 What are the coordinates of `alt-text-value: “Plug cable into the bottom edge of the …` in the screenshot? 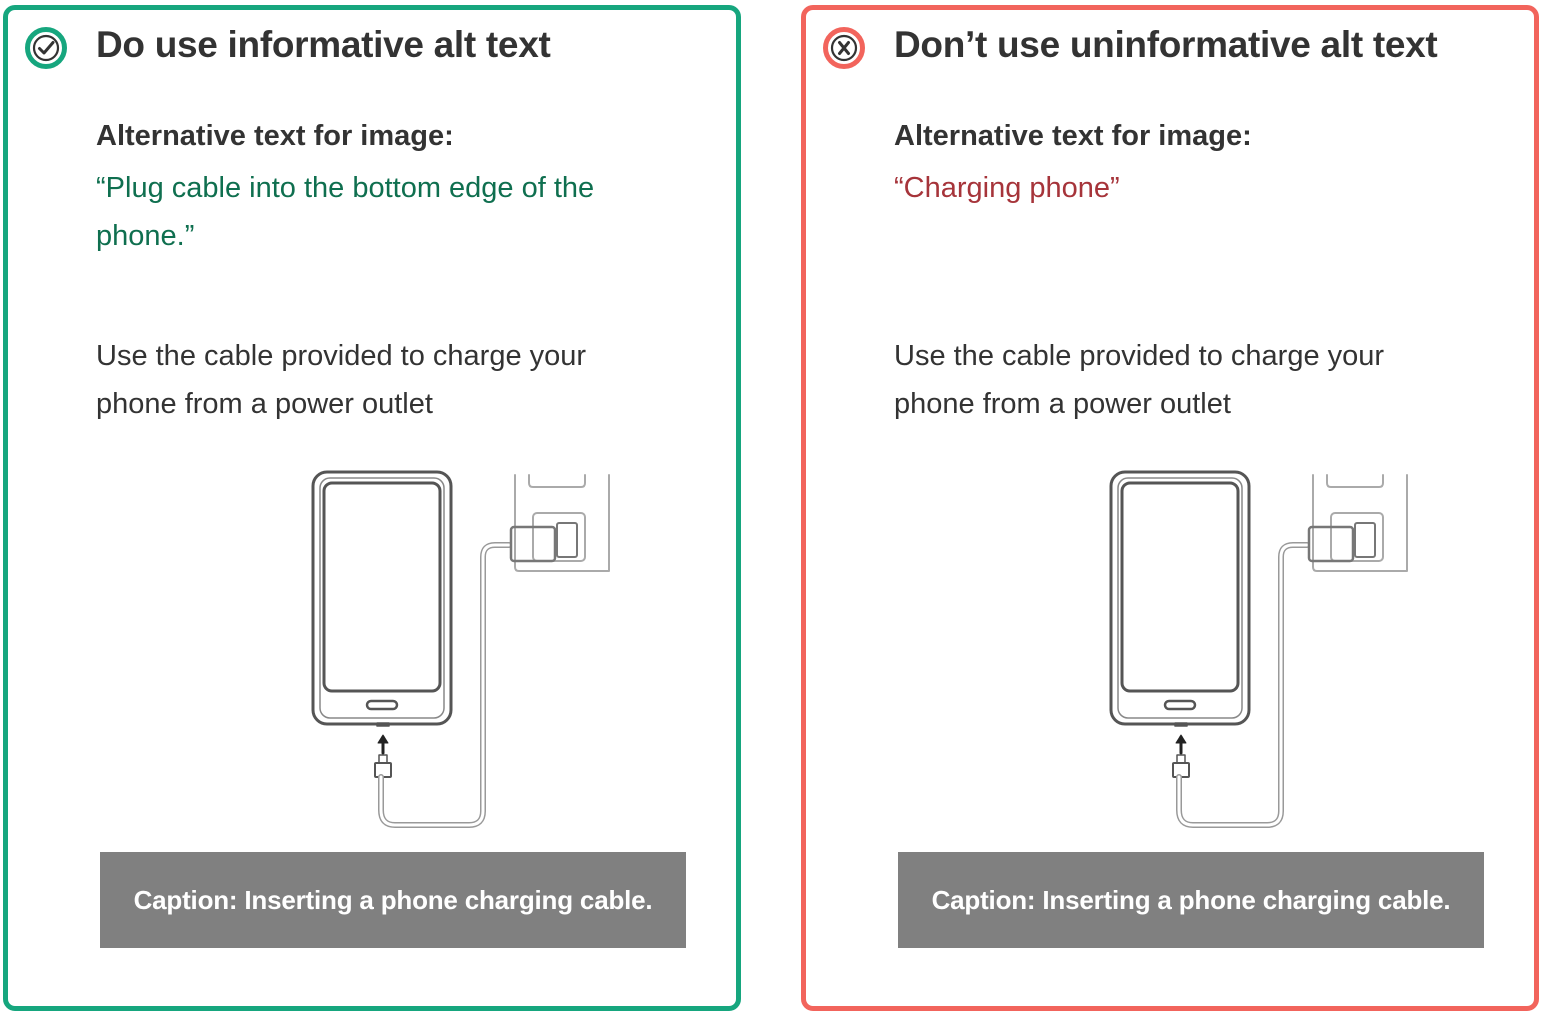 It's located at (345, 212).